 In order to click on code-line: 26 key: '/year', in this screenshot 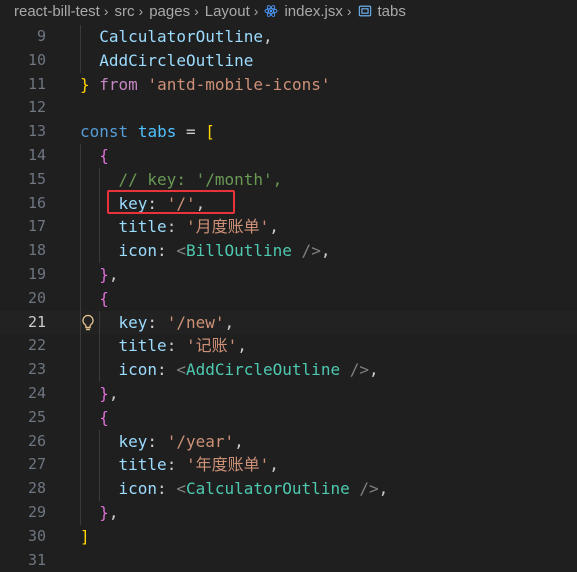, I will do `click(288, 441)`.